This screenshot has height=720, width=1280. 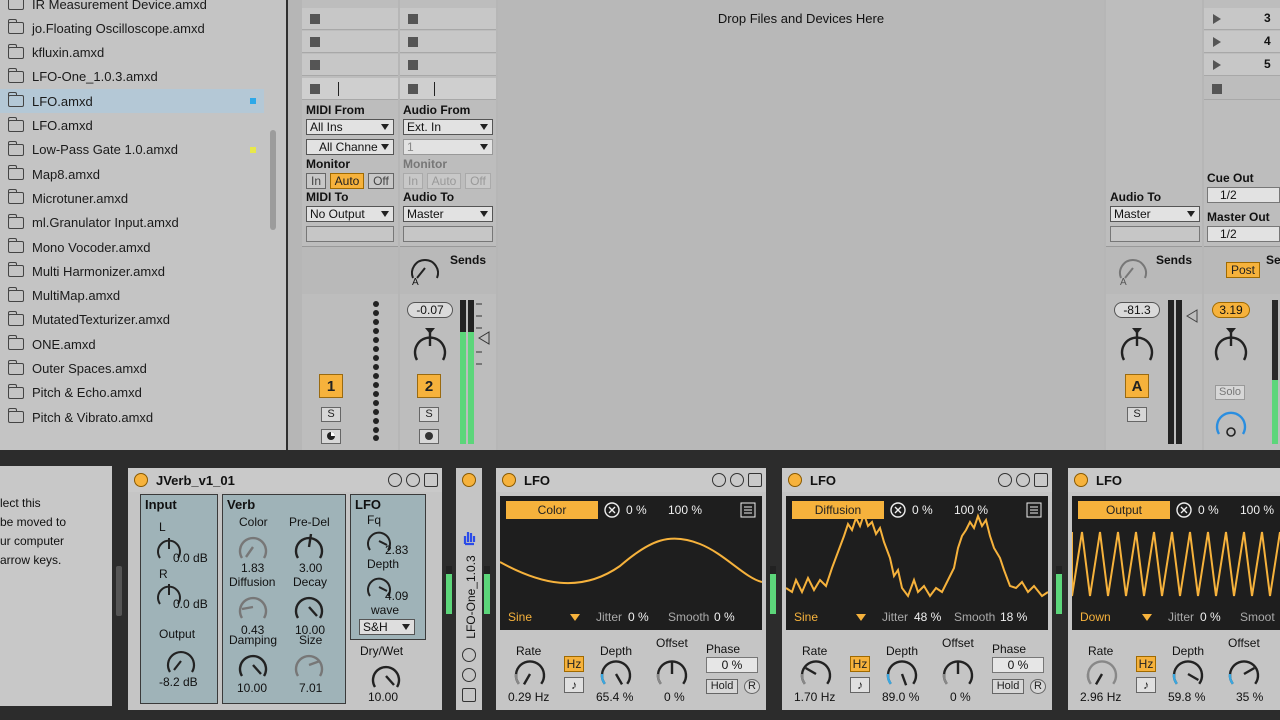 What do you see at coordinates (309, 607) in the screenshot?
I see `decay-knob` at bounding box center [309, 607].